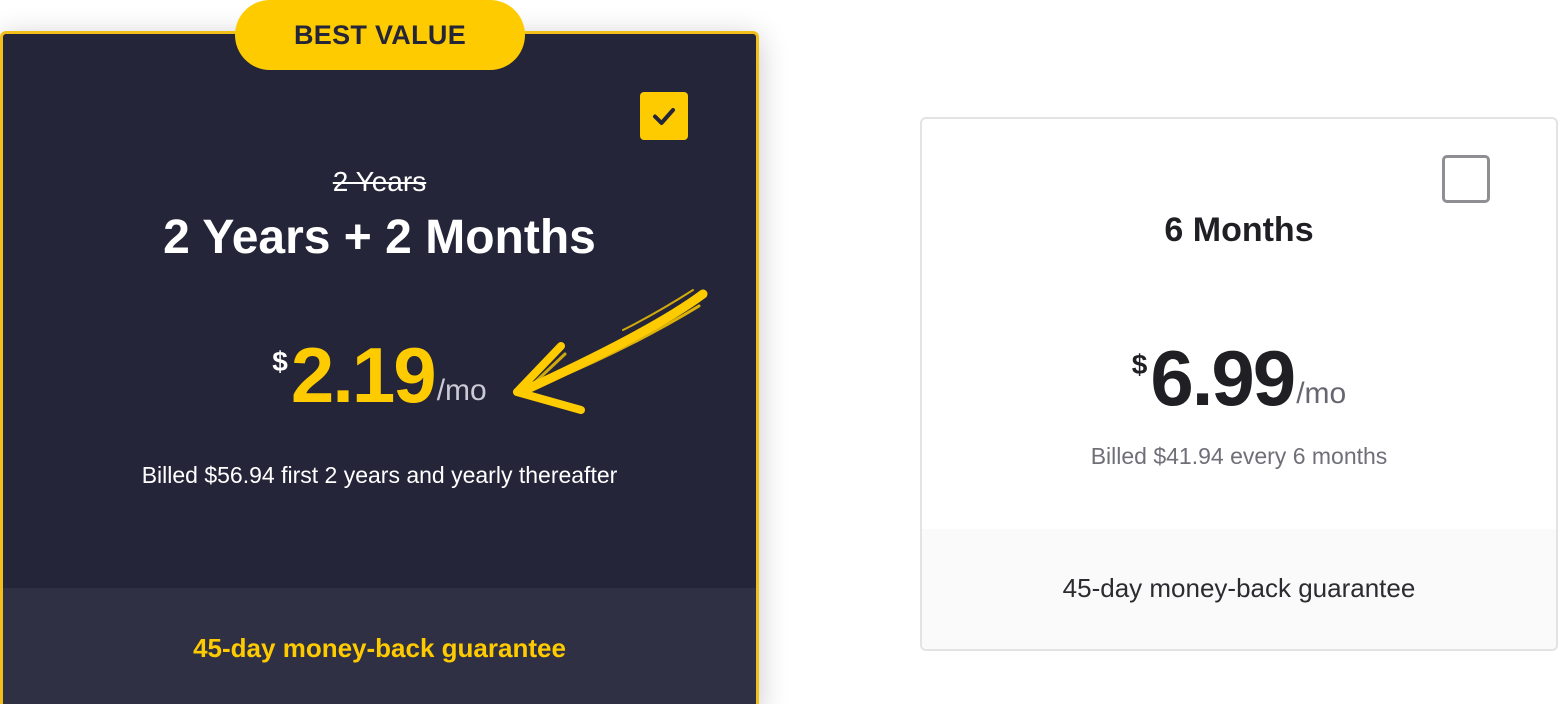 This screenshot has width=1562, height=704. Describe the element at coordinates (379, 237) in the screenshot. I see `plan-term: 2 Years + 2 Months` at that location.